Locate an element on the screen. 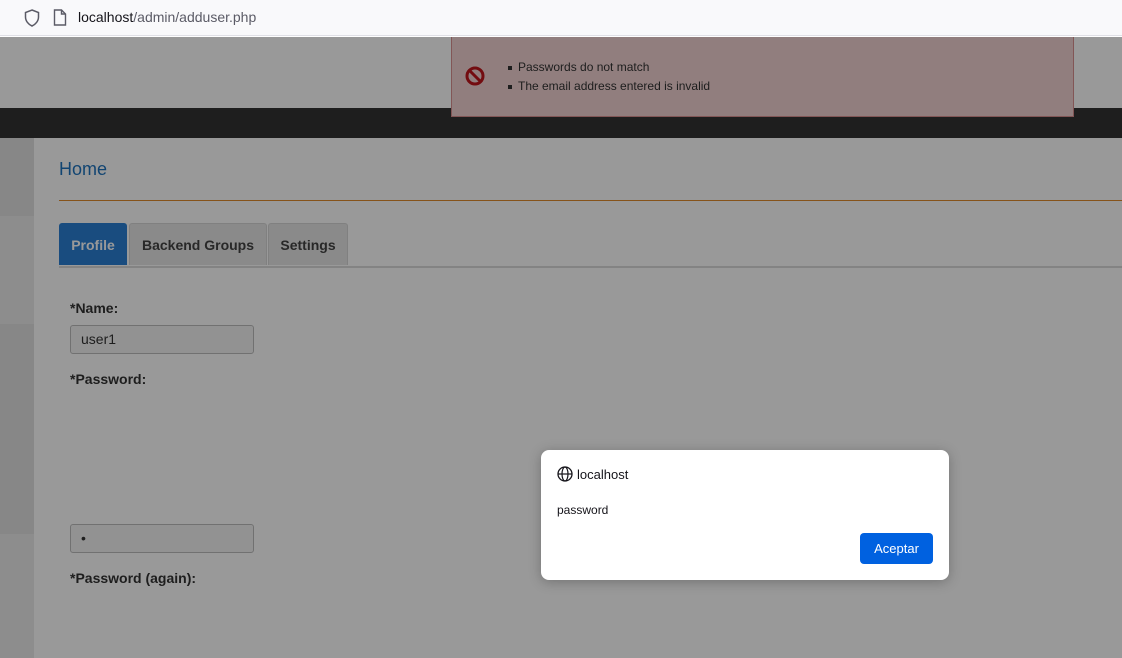 Image resolution: width=1122 pixels, height=658 pixels. alert-dialog: localhost password Aceptar is located at coordinates (745, 515).